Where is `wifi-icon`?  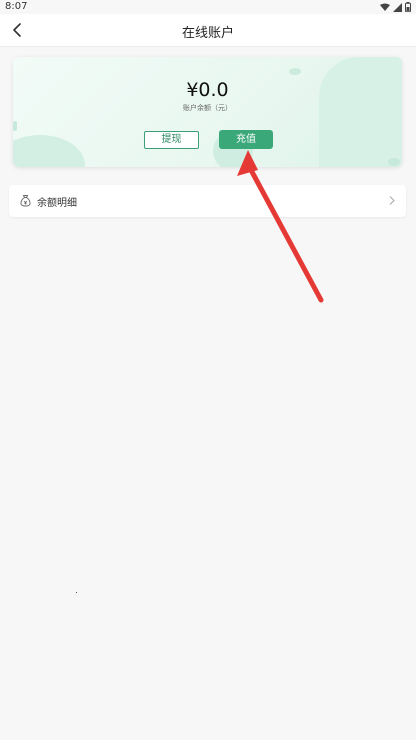
wifi-icon is located at coordinates (385, 7).